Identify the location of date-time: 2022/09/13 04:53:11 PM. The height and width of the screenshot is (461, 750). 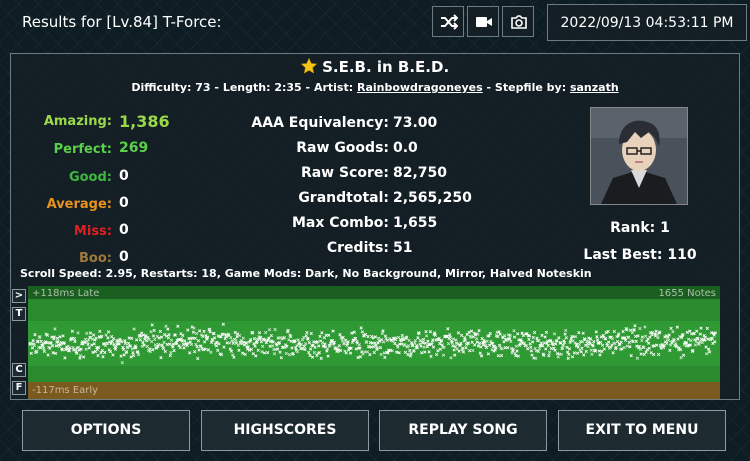
(647, 23).